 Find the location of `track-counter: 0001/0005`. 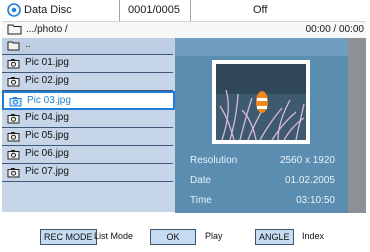

track-counter: 0001/0005 is located at coordinates (154, 10).